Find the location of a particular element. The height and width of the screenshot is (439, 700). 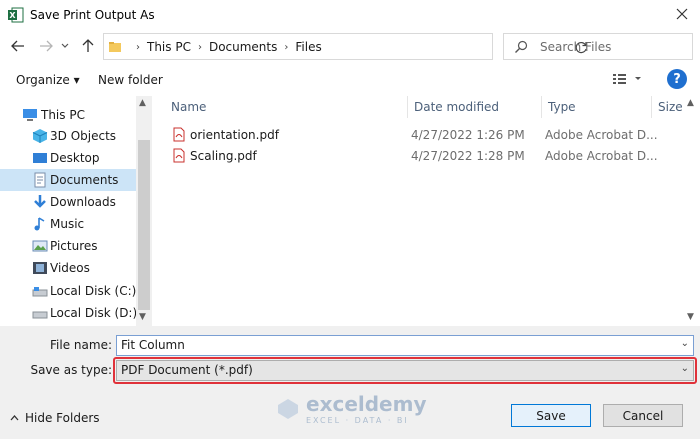

window-title: Save Print Output As is located at coordinates (92, 15).